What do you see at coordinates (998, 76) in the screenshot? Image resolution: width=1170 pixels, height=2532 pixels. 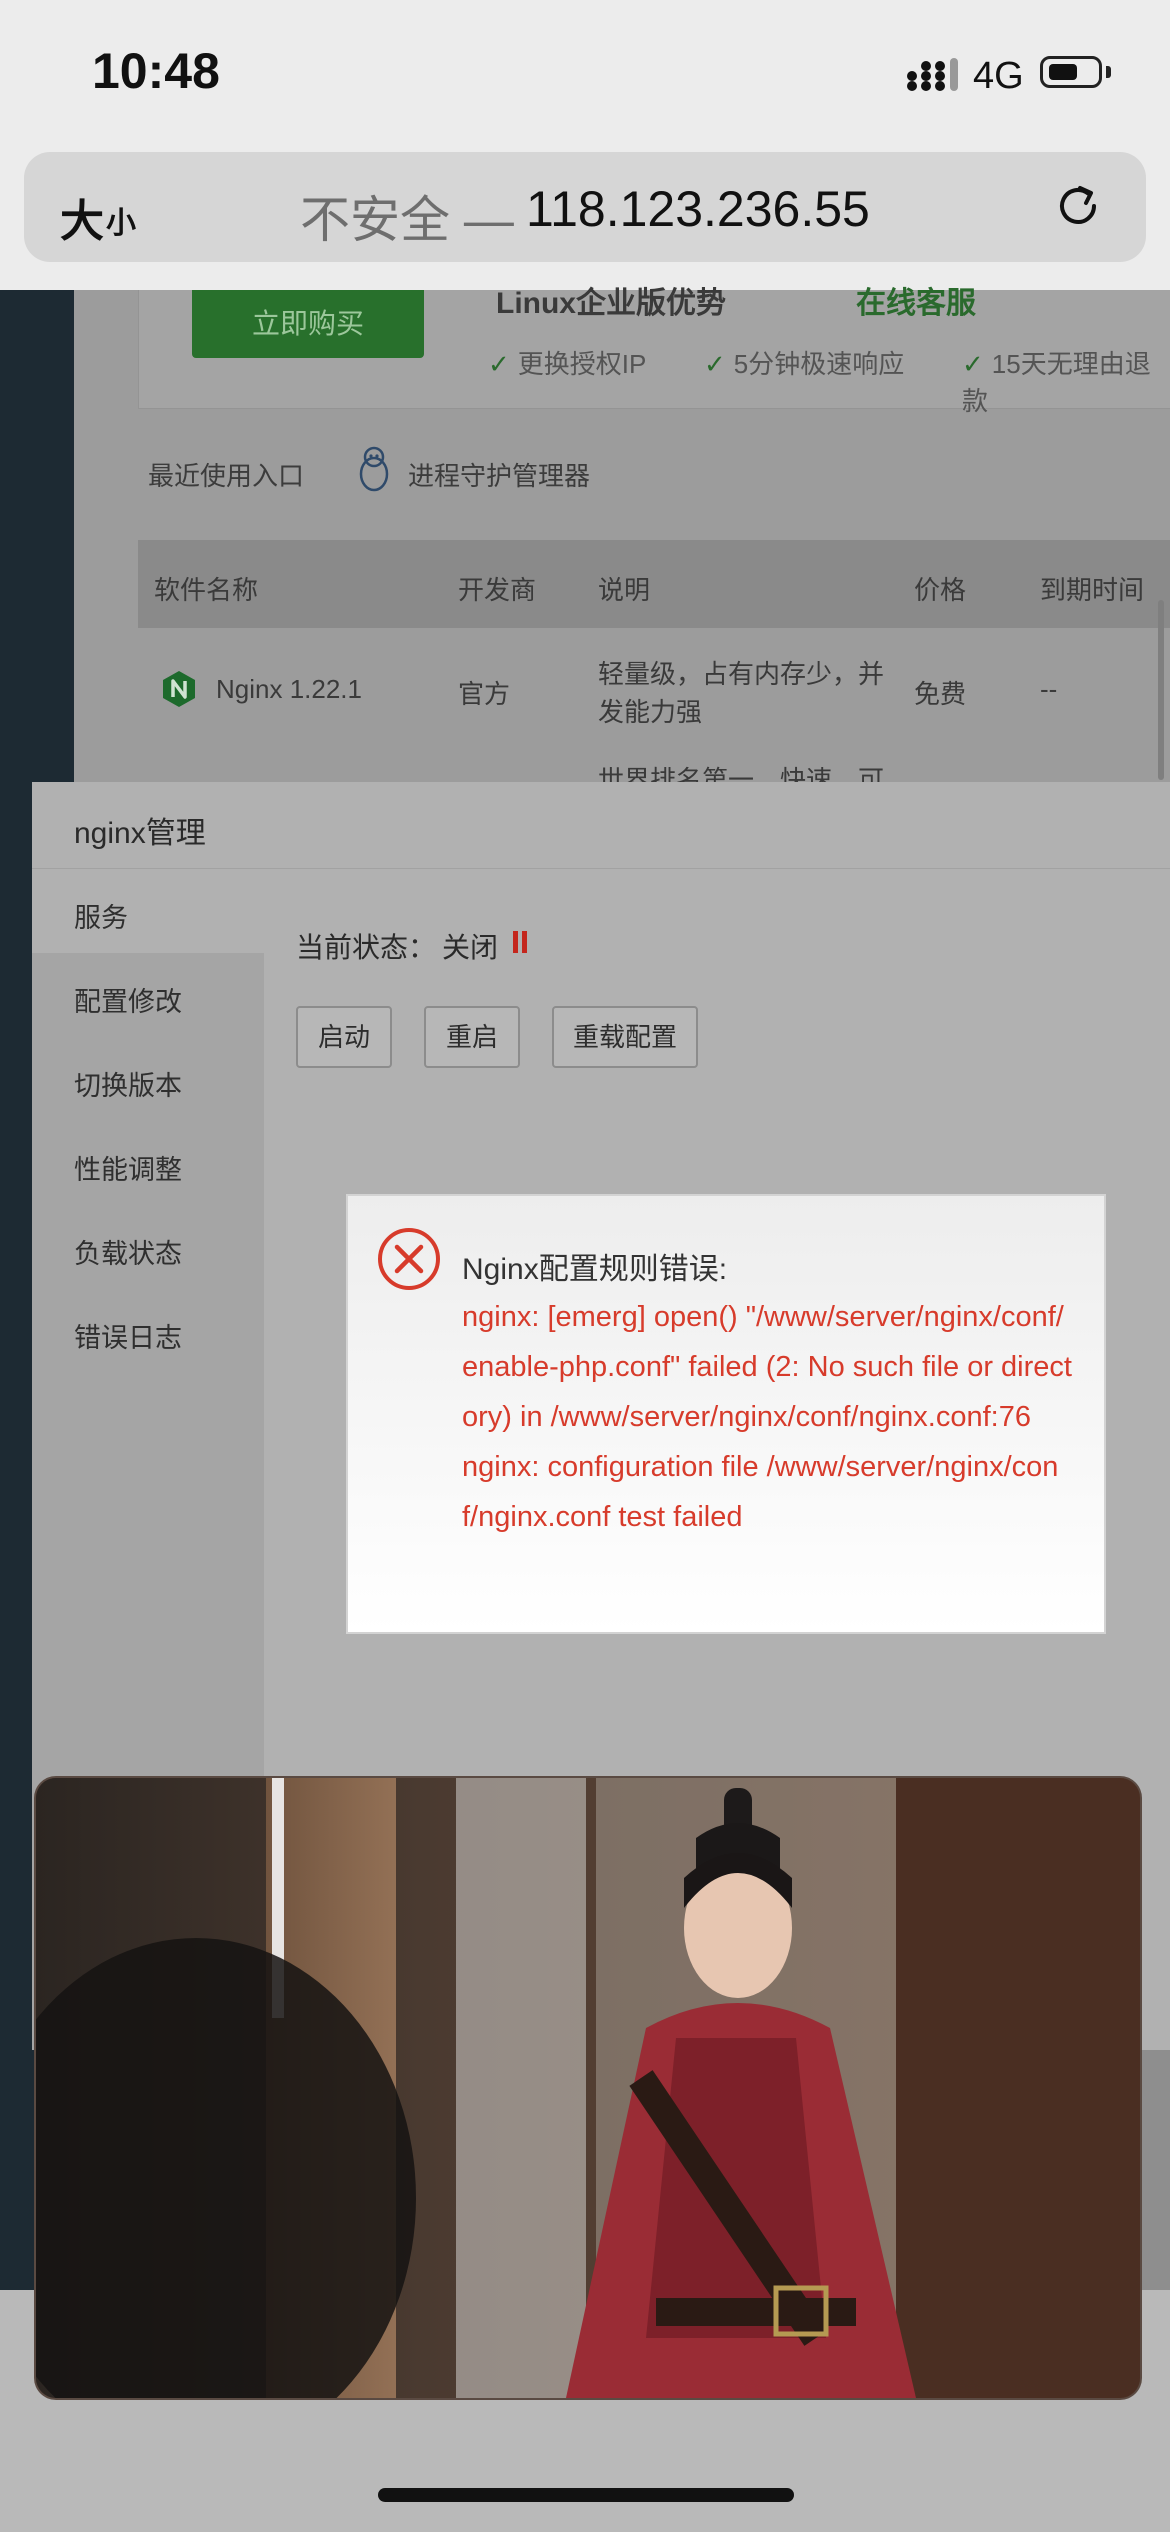 I see `network-type: 4G` at bounding box center [998, 76].